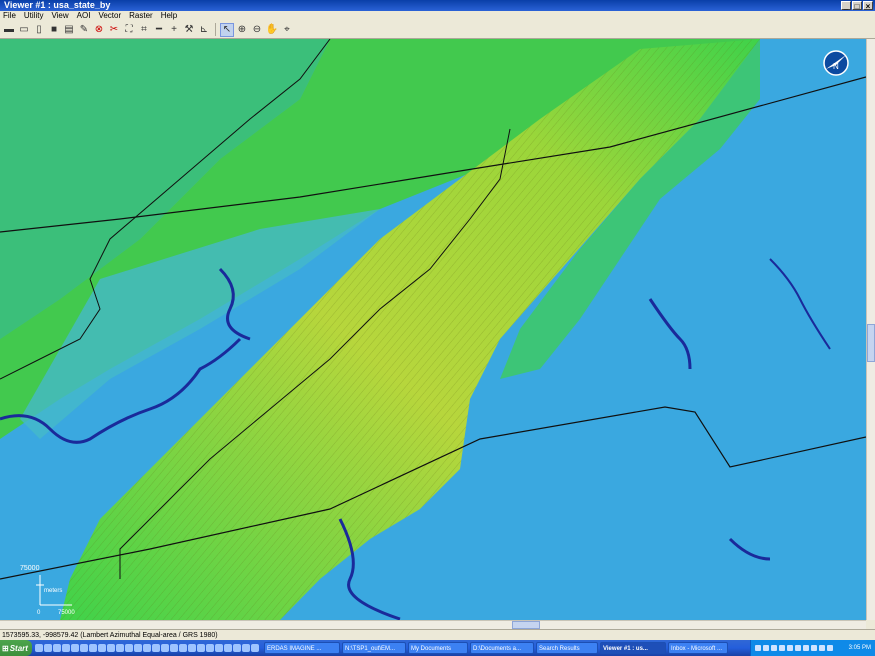  Describe the element at coordinates (189, 30) in the screenshot. I see `hammer-icon: ⚒` at that location.